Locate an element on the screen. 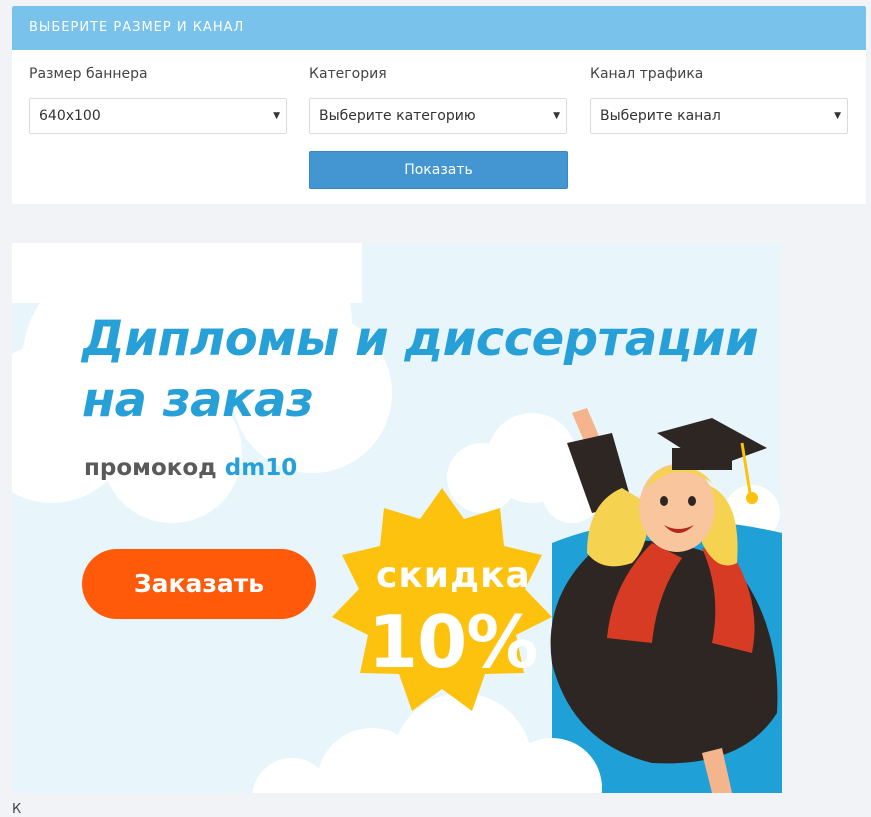 The height and width of the screenshot is (817, 871). banner-size-field: Размер баннера 640x100 ▼ is located at coordinates (158, 98).